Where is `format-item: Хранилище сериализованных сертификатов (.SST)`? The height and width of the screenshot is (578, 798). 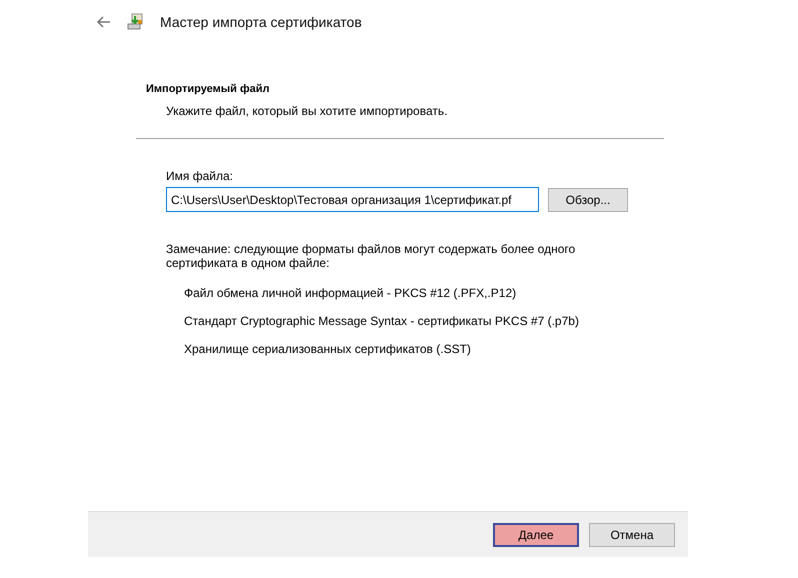 format-item: Хранилище сериализованных сертификатов (.SST) is located at coordinates (328, 349).